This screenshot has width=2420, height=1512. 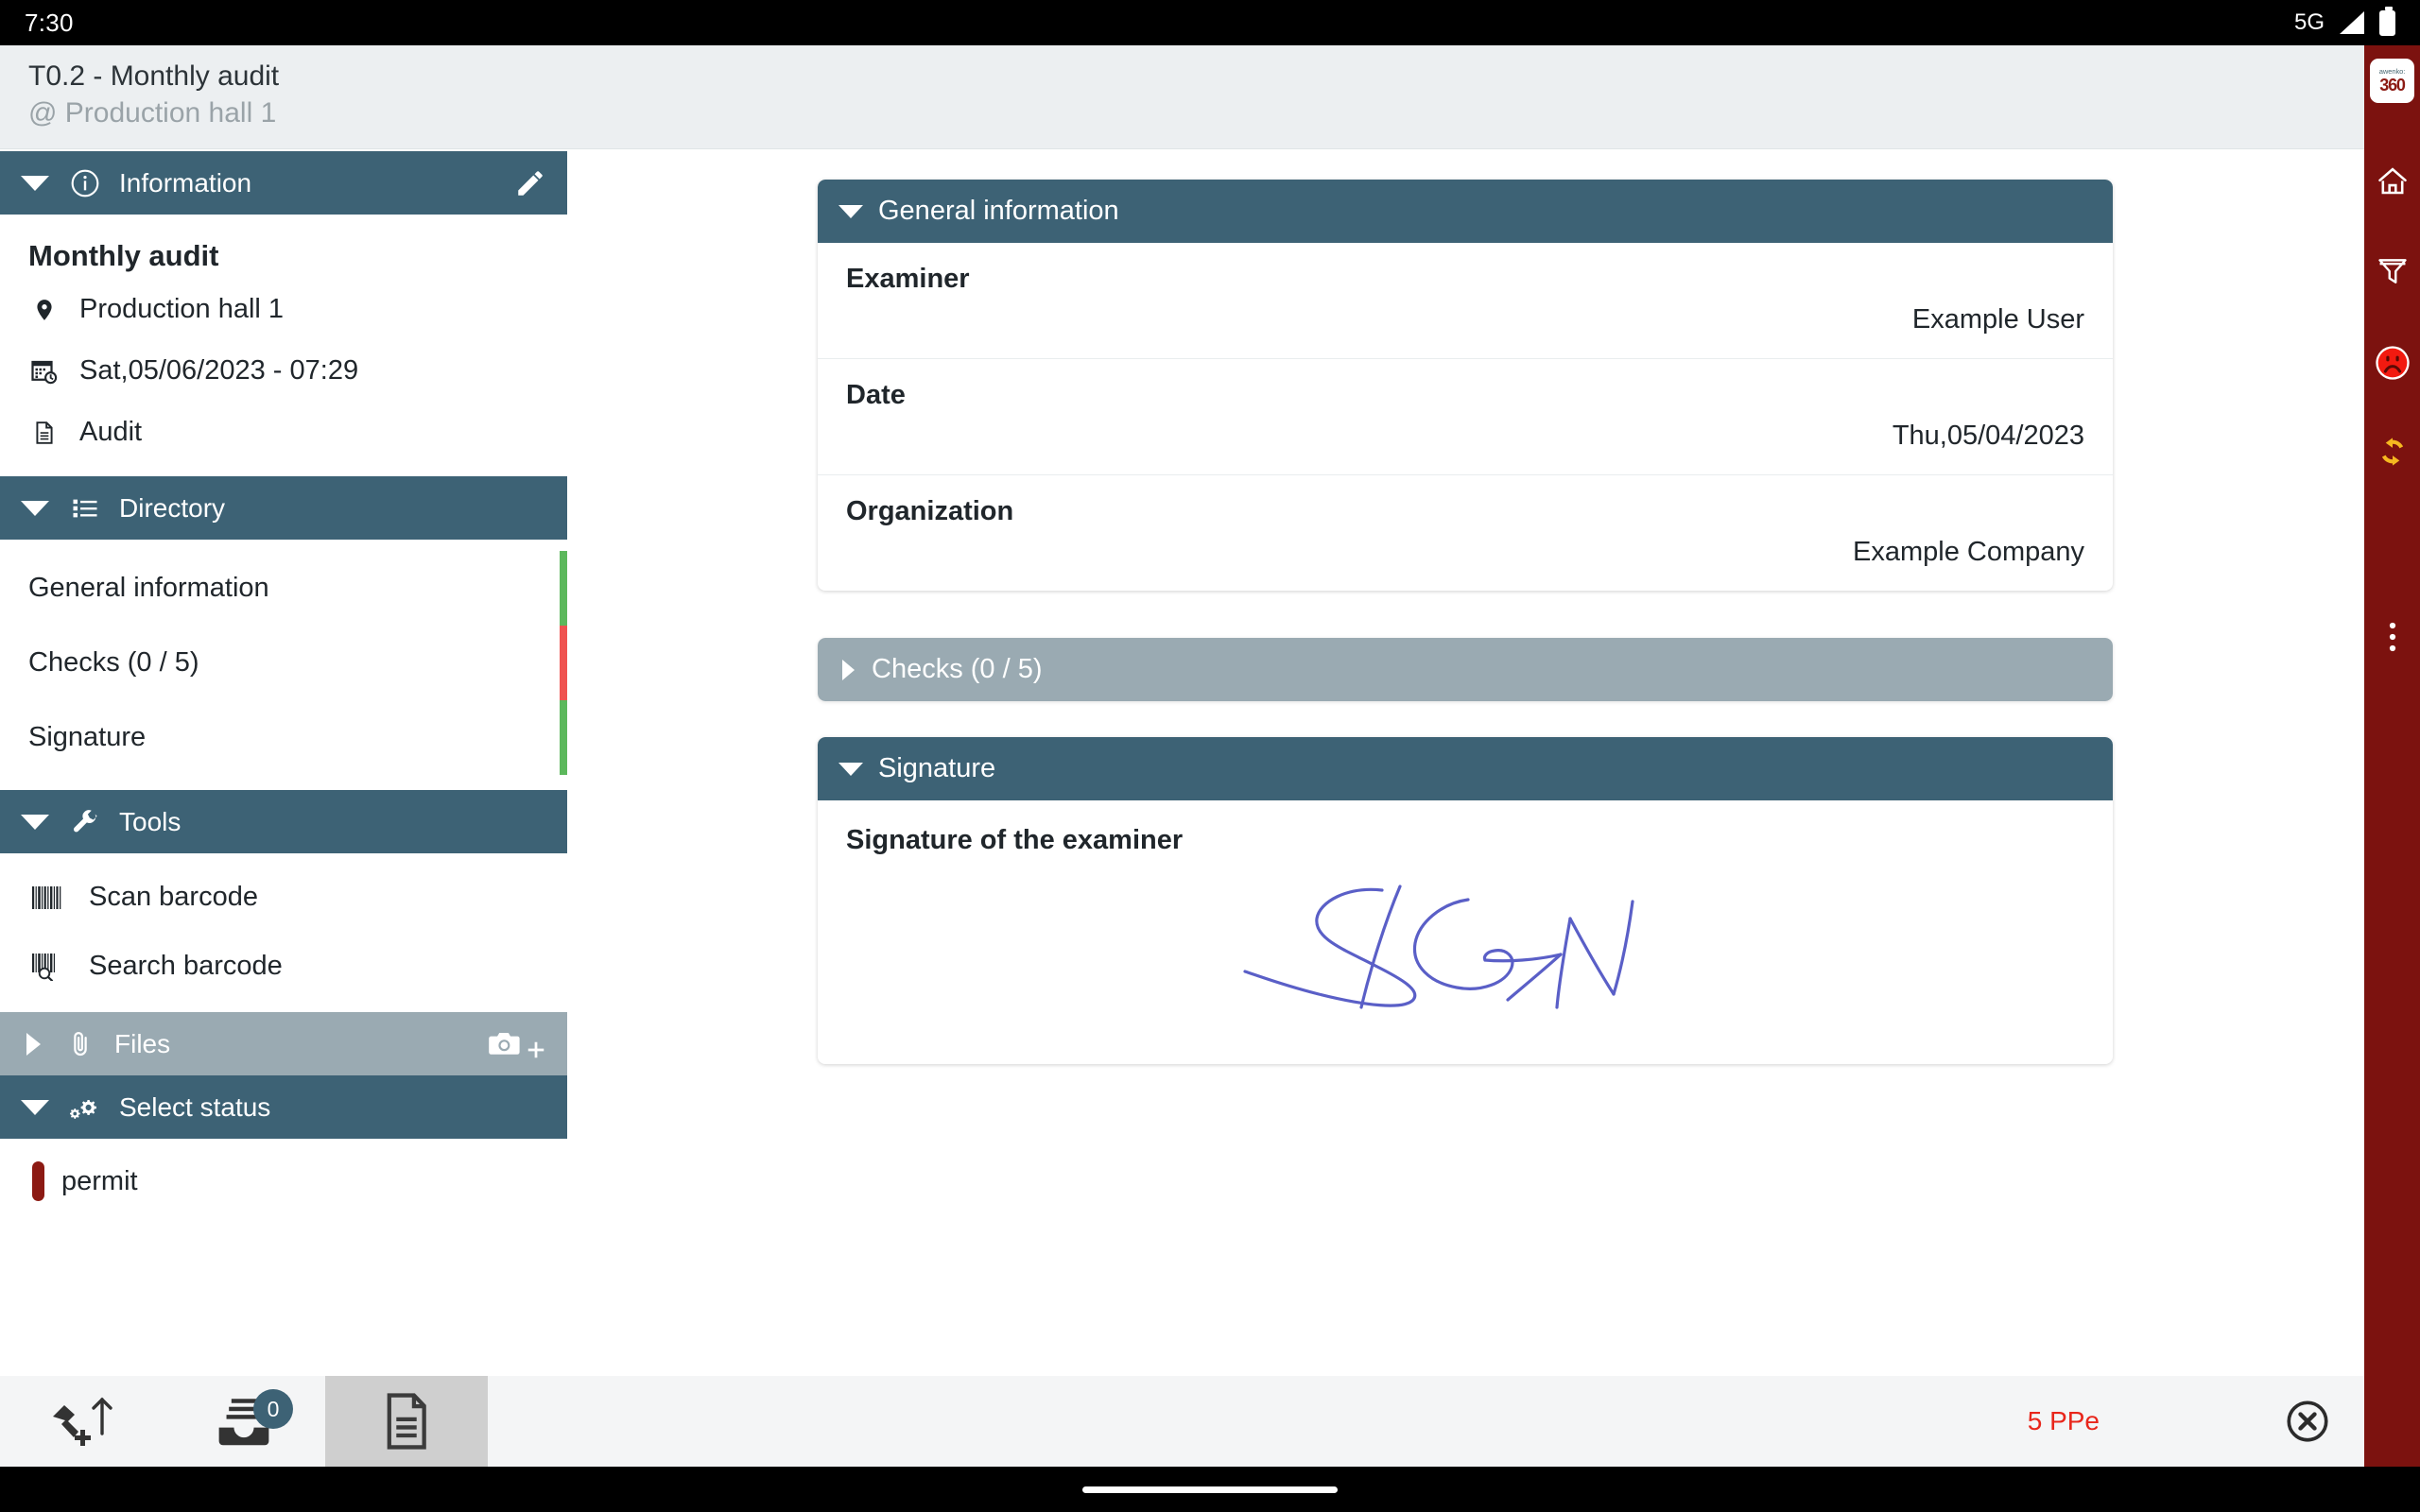 I want to click on tools-body: Scan barcode Search barcode, so click(x=283, y=932).